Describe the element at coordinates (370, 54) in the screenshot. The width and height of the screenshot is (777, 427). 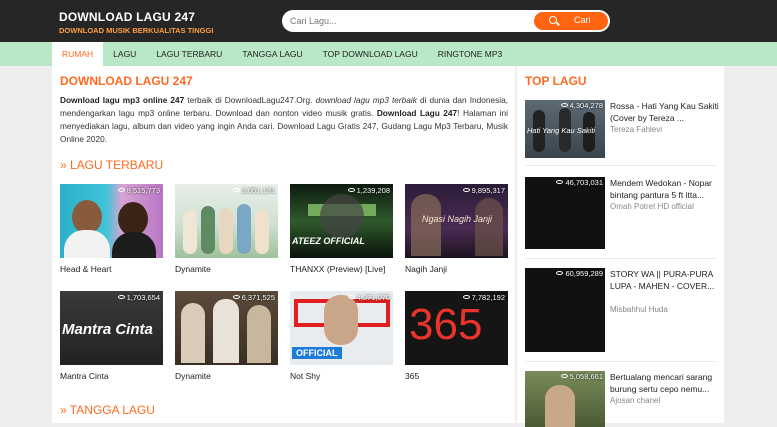
I see `nav-item-top-download: TOP DOWNLOAD LAGU` at that location.